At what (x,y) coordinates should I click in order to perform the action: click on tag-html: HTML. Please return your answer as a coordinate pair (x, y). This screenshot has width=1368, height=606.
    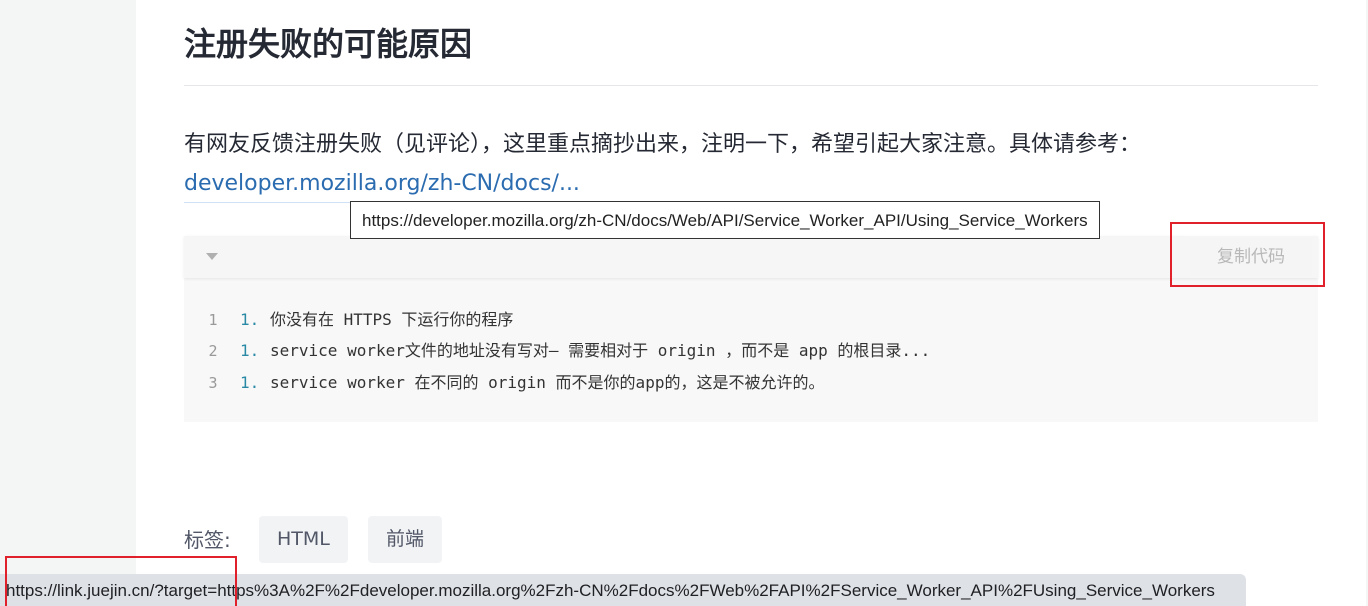
    Looking at the image, I should click on (303, 539).